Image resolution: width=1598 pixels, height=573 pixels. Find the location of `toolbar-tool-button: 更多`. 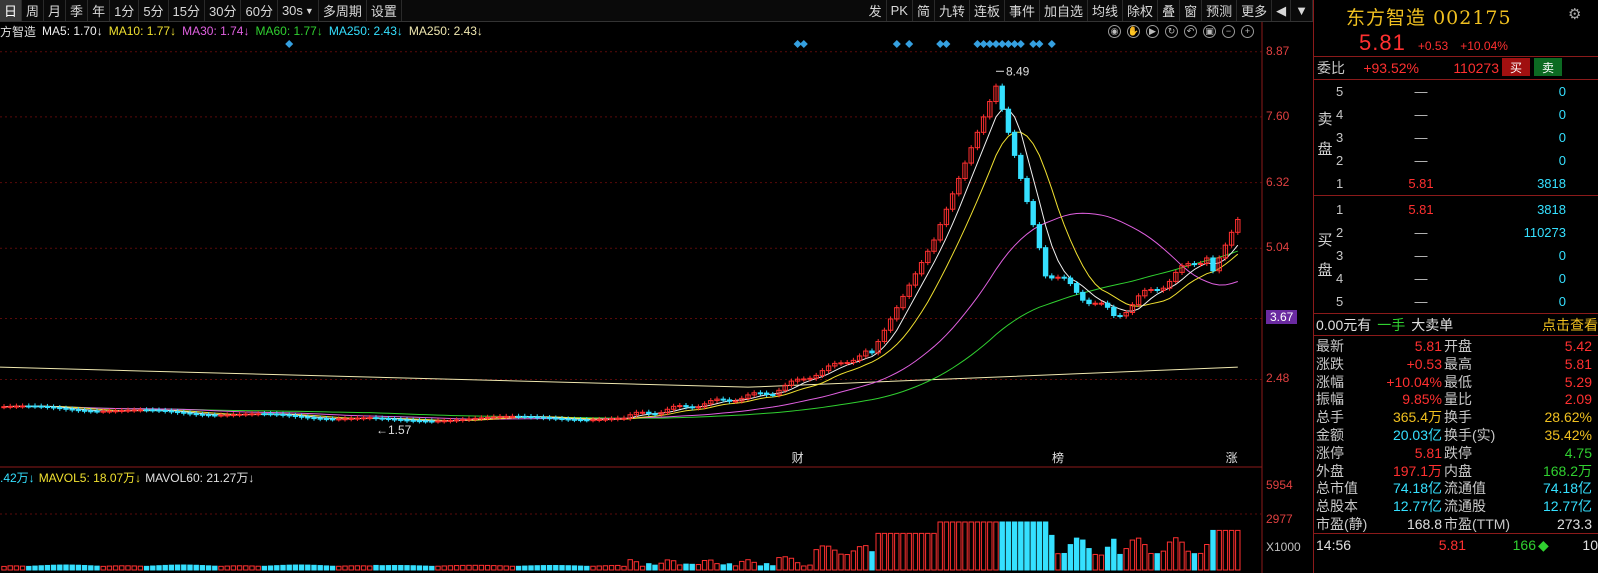

toolbar-tool-button: 更多 is located at coordinates (1255, 10).